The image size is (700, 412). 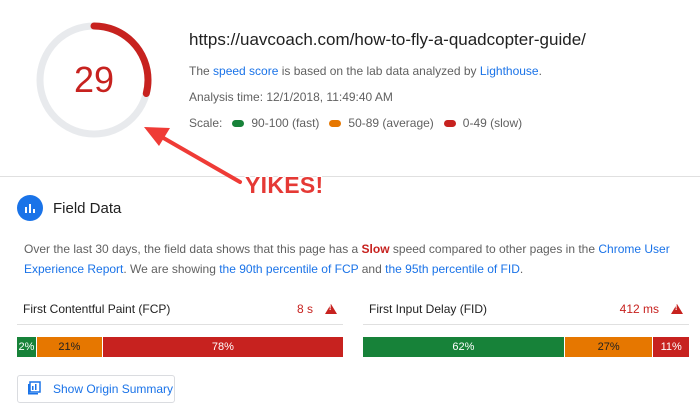 I want to click on section-divider, so click(x=350, y=176).